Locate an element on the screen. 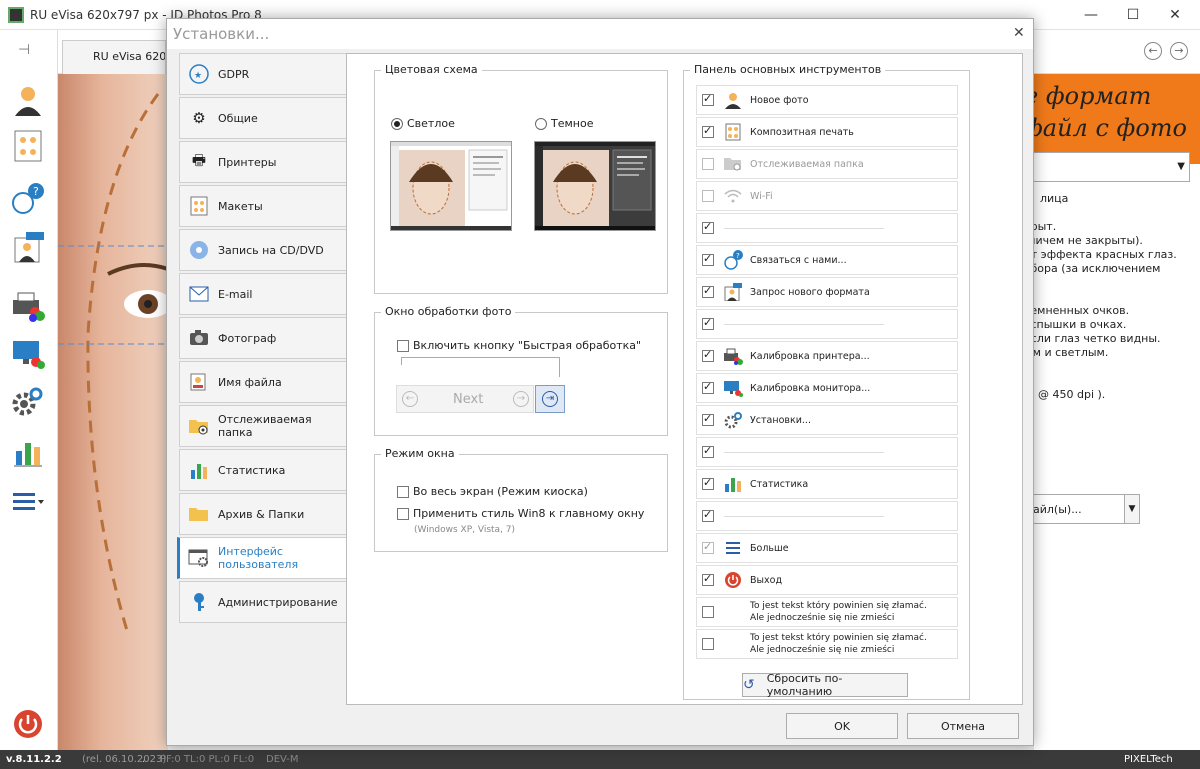  composite-print-icon is located at coordinates (28, 146).